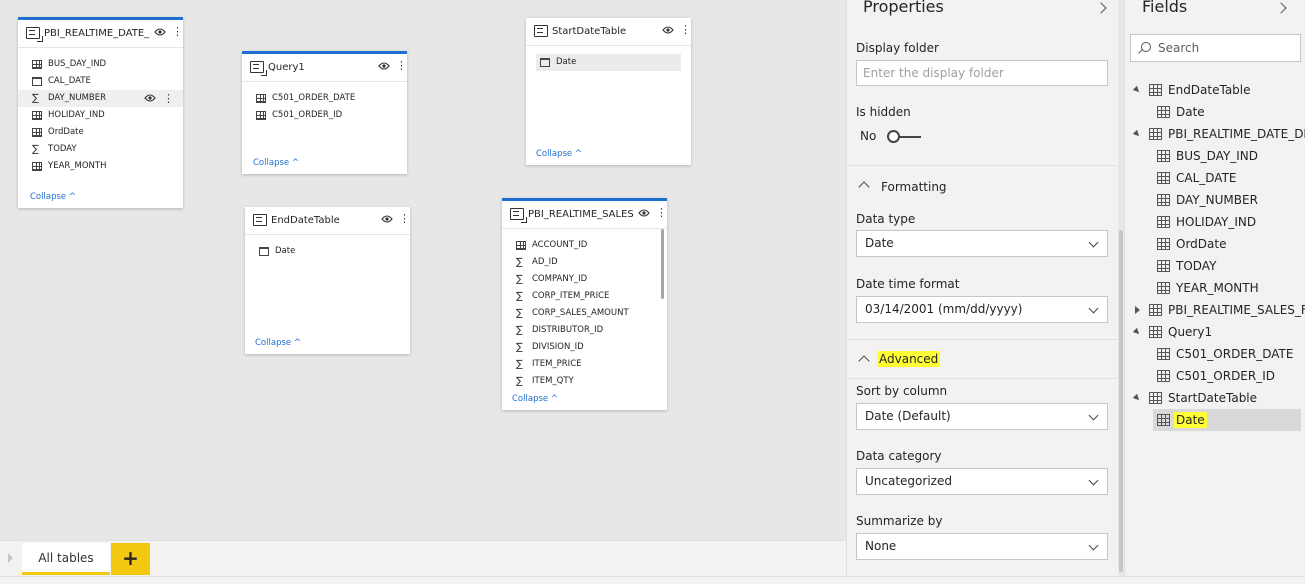 This screenshot has height=584, width=1305. Describe the element at coordinates (37, 81) in the screenshot. I see `calendar-icon` at that location.